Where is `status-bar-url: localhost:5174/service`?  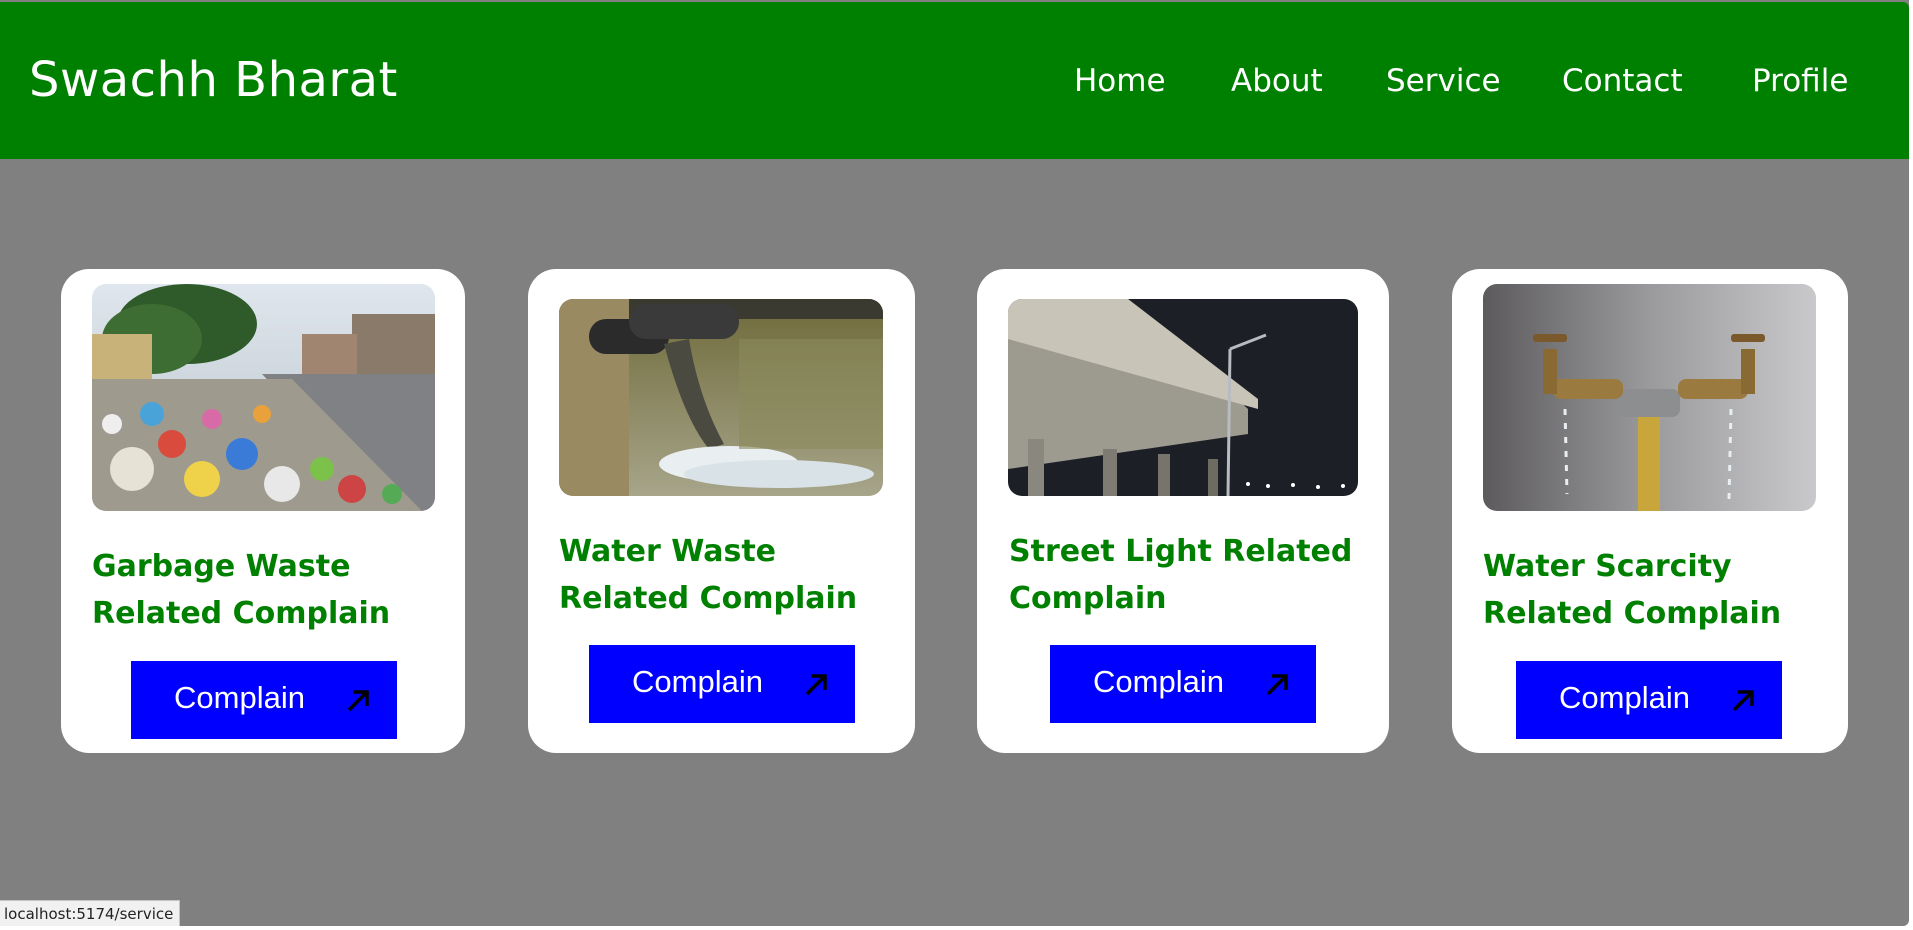
status-bar-url: localhost:5174/service is located at coordinates (90, 913).